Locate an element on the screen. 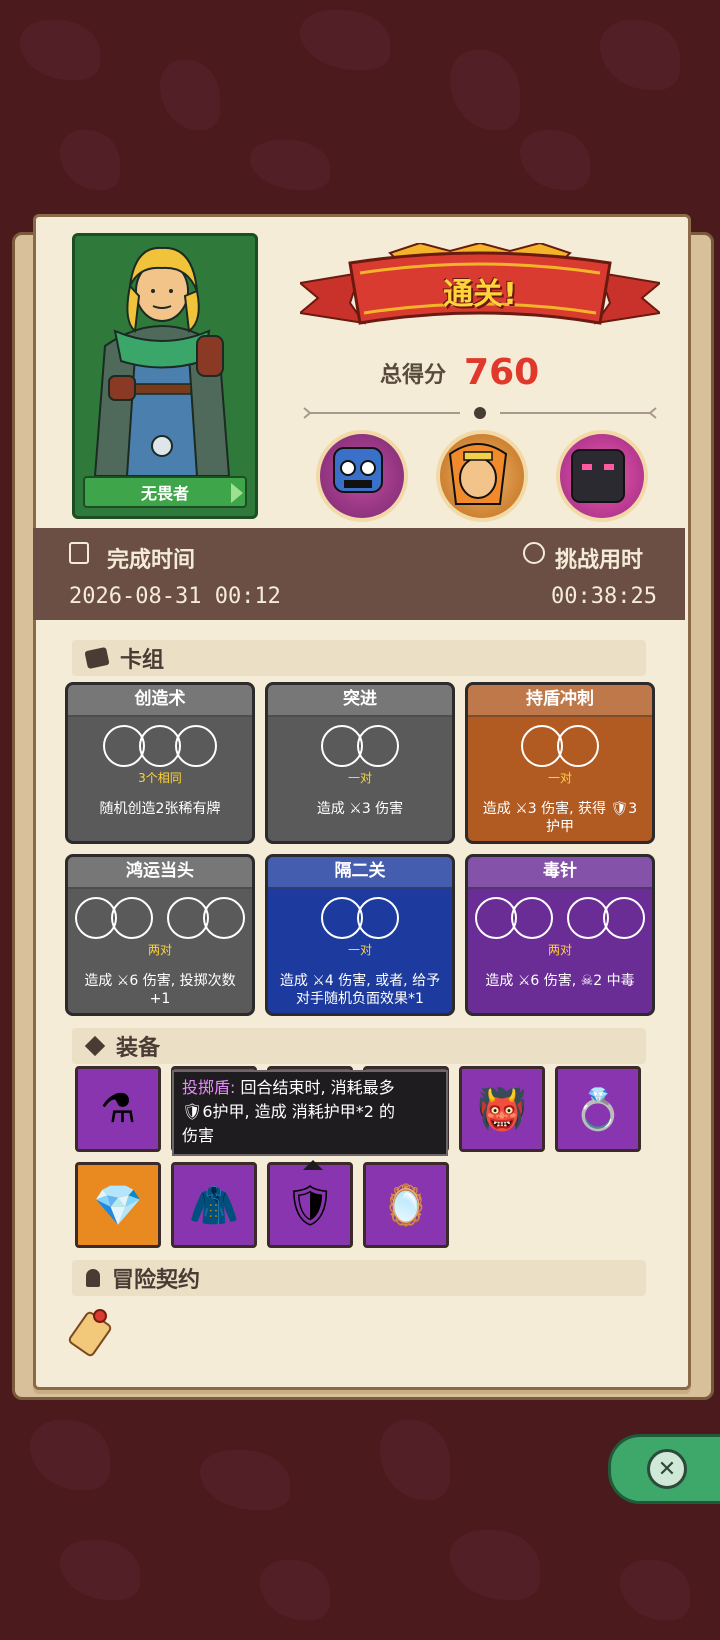  mirror-icon: 🪞 is located at coordinates (406, 1205).